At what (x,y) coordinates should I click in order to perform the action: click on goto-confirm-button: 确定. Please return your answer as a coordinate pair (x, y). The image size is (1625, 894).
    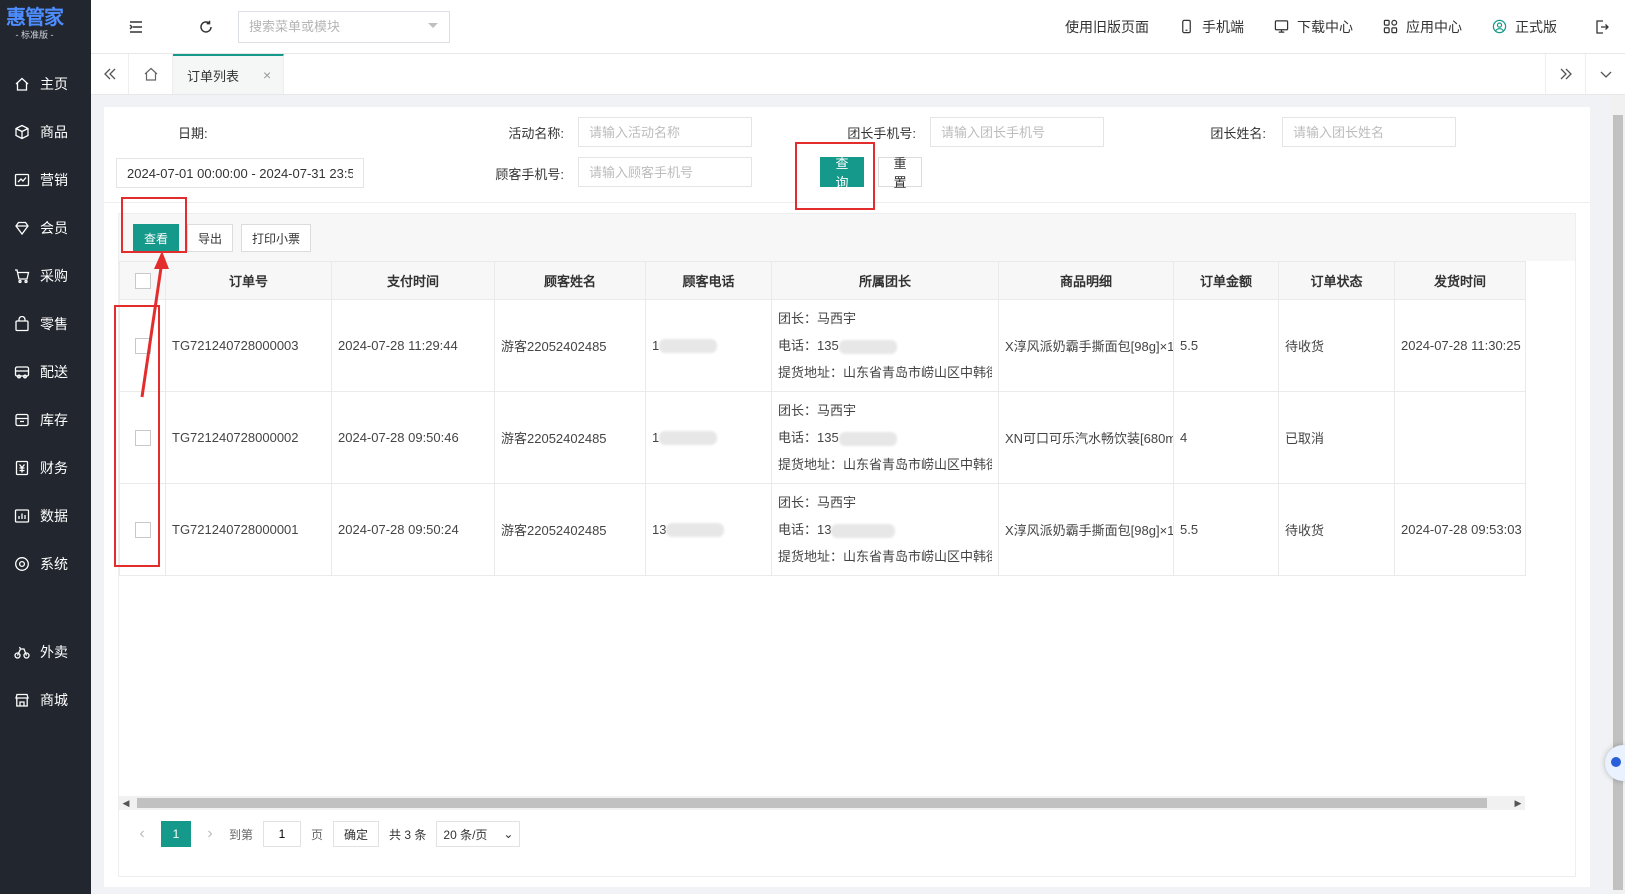
    Looking at the image, I should click on (356, 834).